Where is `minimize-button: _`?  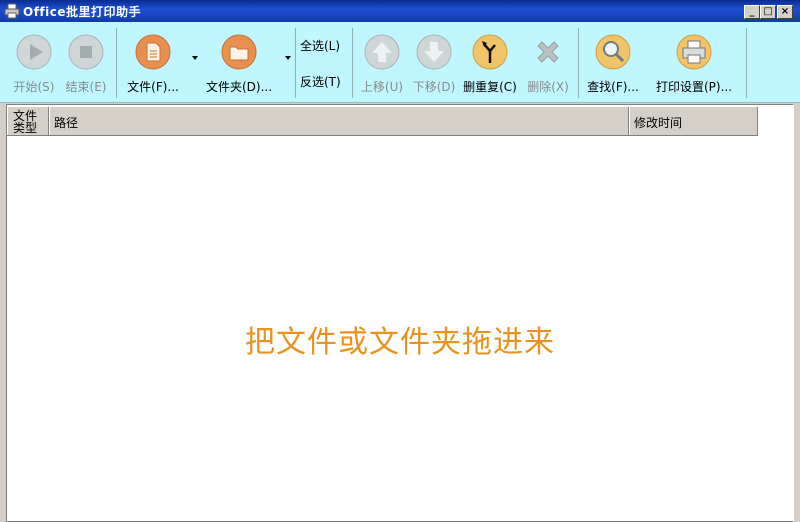
minimize-button: _ is located at coordinates (752, 12).